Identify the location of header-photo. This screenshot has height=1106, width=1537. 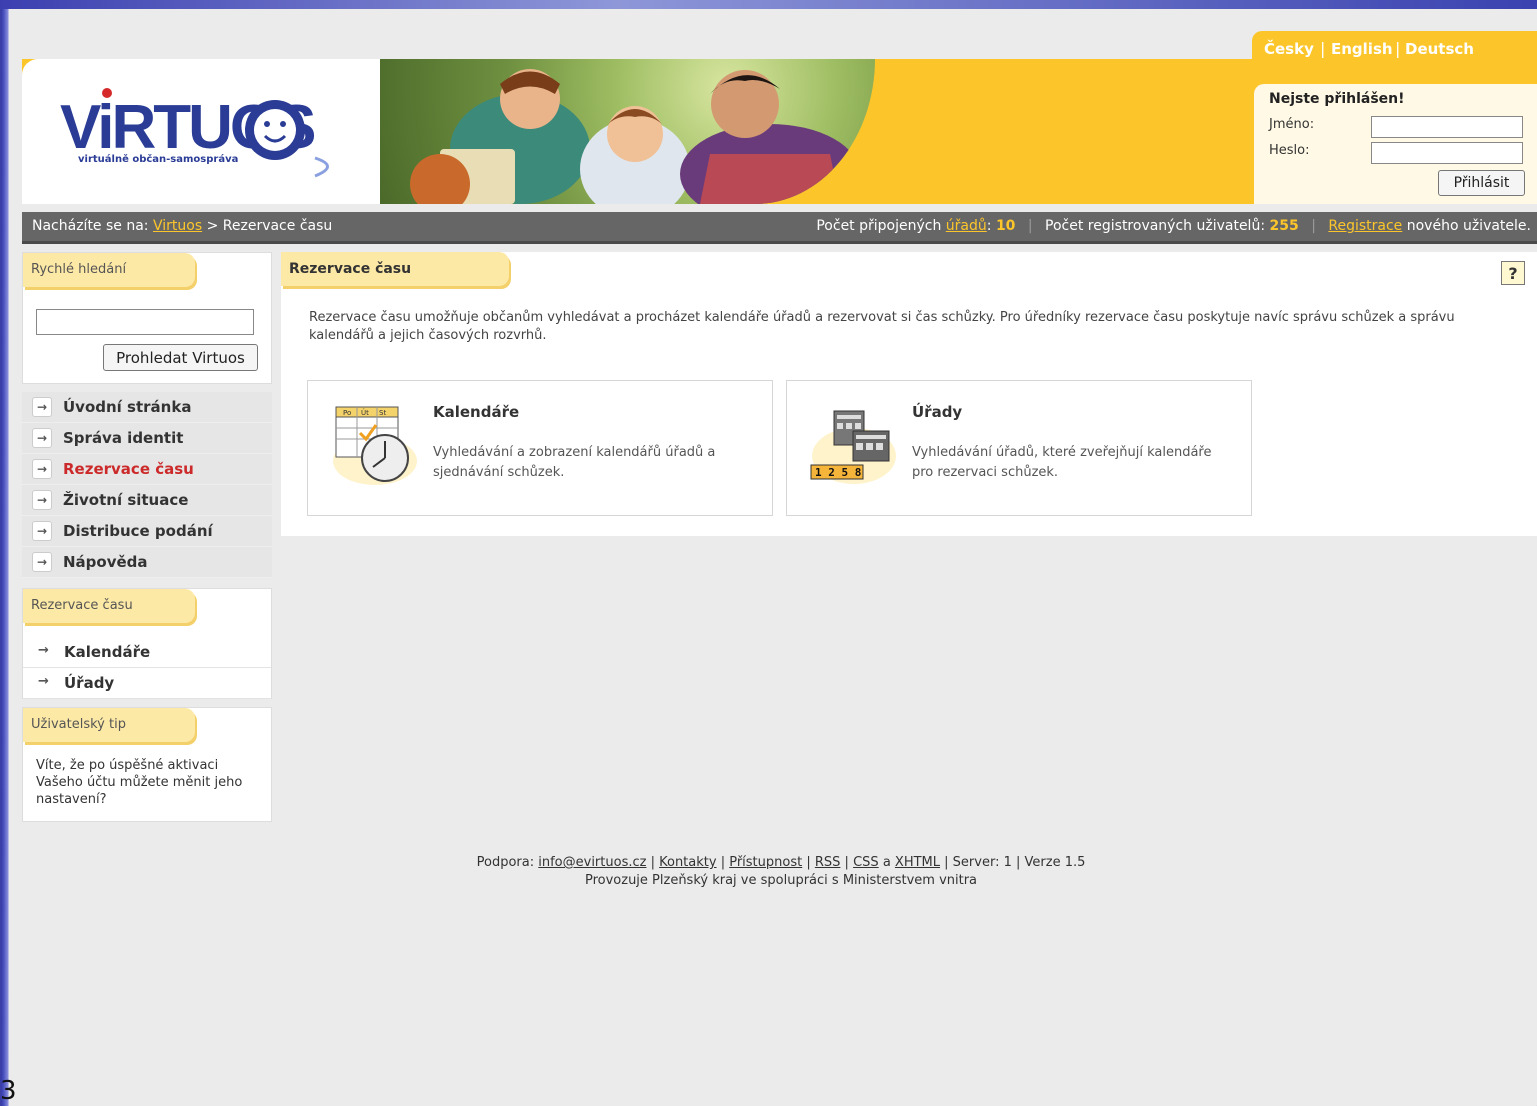
(627, 131).